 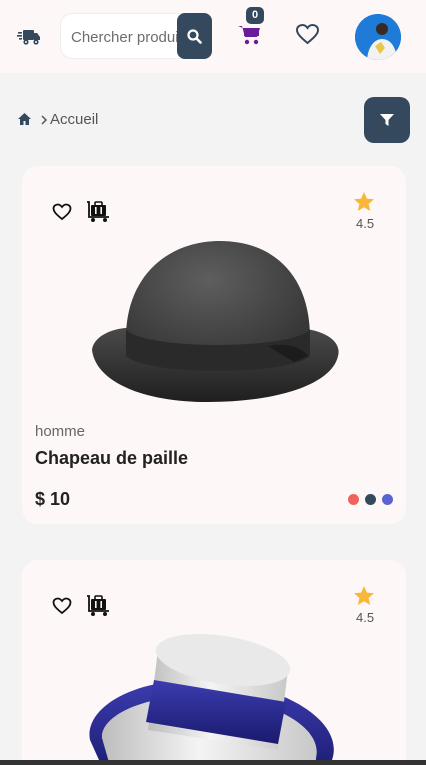 What do you see at coordinates (111, 458) in the screenshot?
I see `product-name: Chapeau de paille` at bounding box center [111, 458].